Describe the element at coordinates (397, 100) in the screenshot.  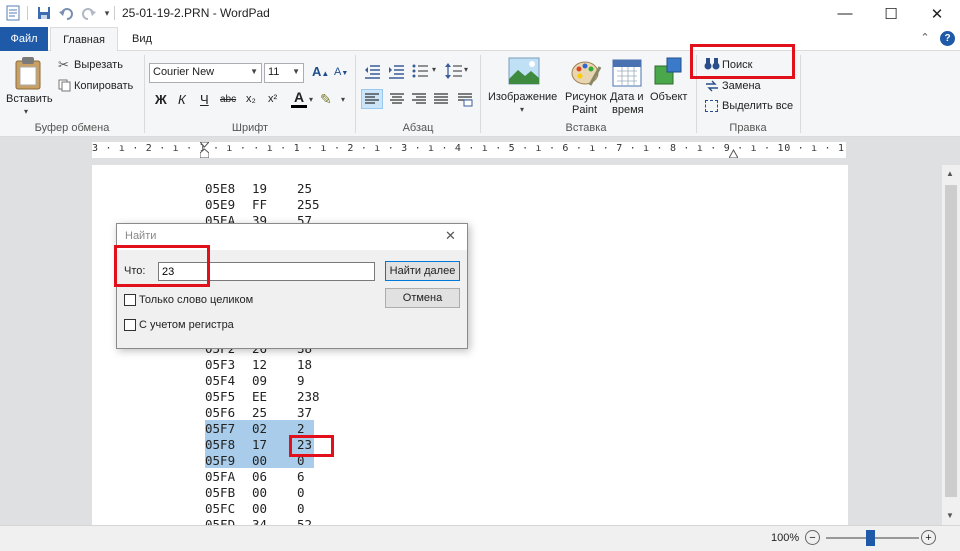
I see `align-center-button` at that location.